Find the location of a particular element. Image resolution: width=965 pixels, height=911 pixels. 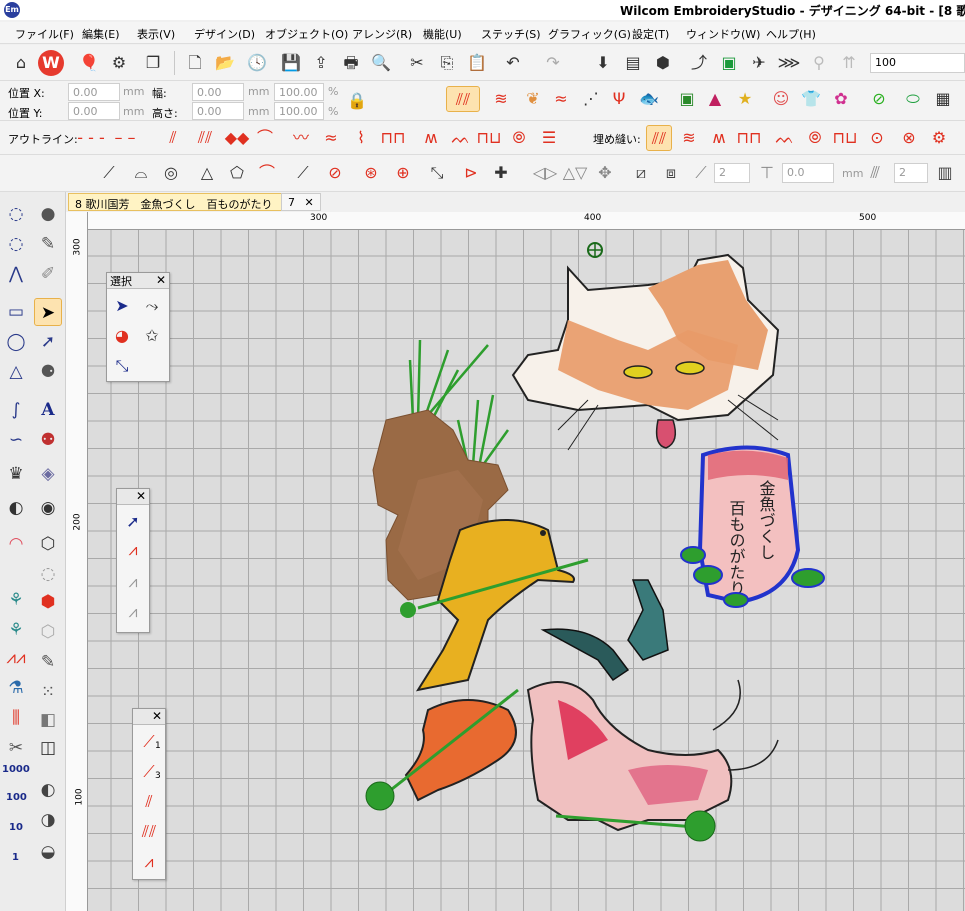

digitize-line-icon: ⟋ is located at coordinates (109, 173).